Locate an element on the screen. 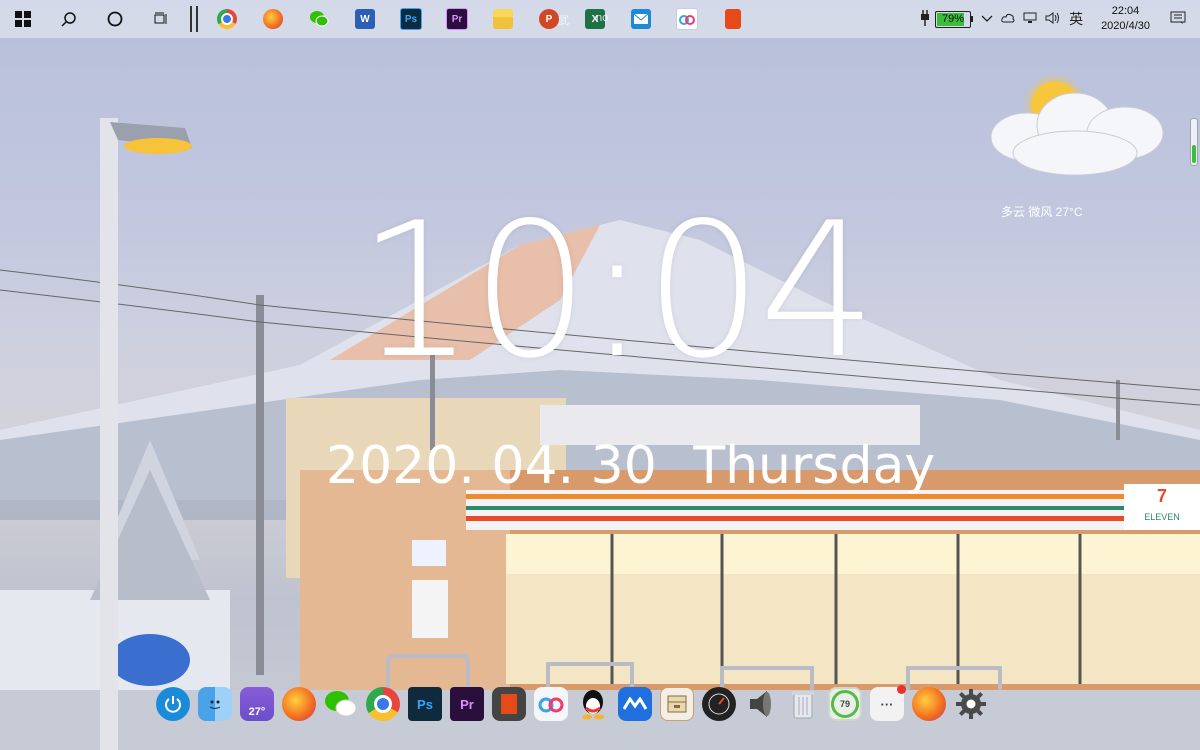 This screenshot has height=750, width=1200. folder-icon is located at coordinates (503, 19).